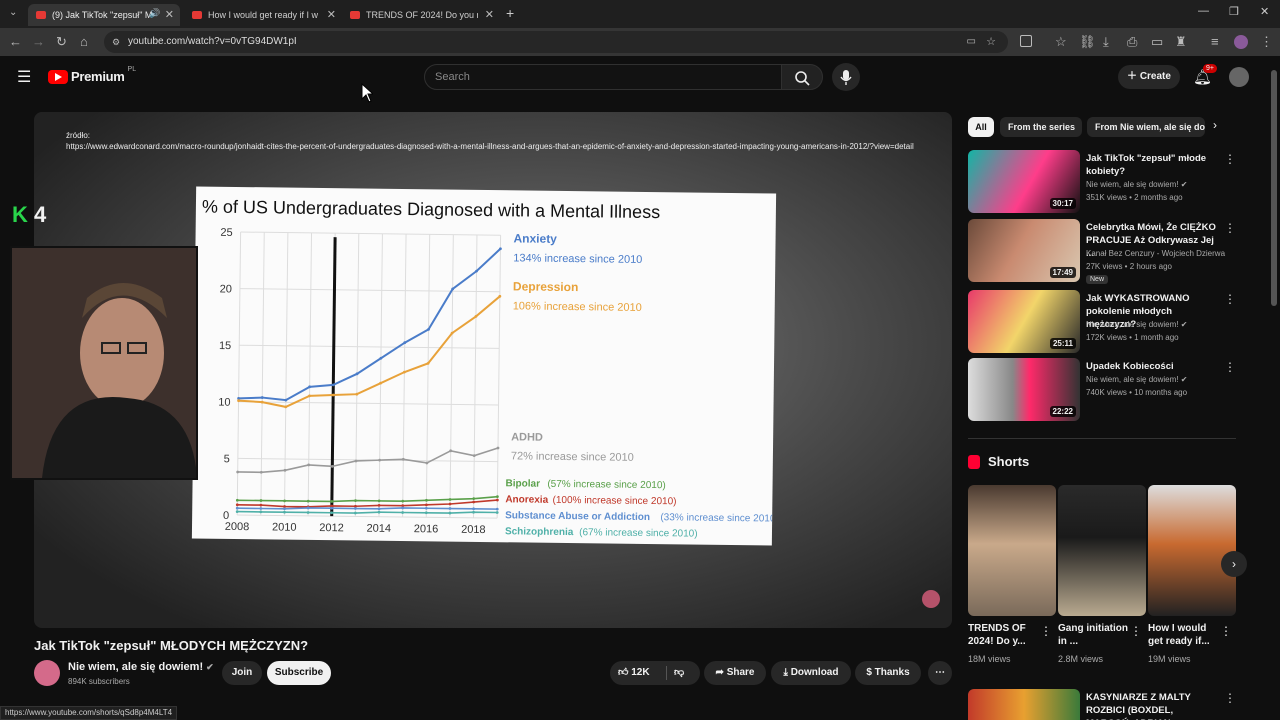 The width and height of the screenshot is (1280, 720). I want to click on recommendation-channel: Kanał Bez Cenzury - Wojciech Dzierwa, so click(1156, 253).